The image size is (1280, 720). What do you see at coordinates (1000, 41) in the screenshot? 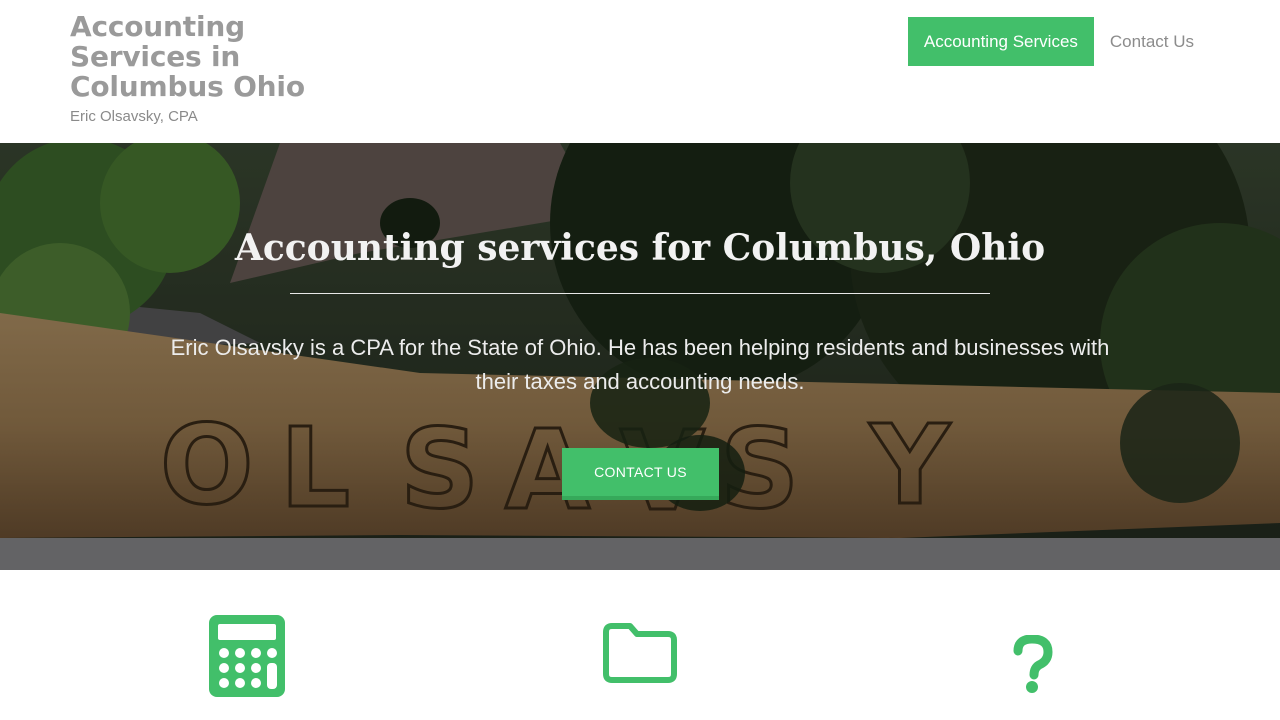
I see `nav-item-accounting-services: Accounting Services` at bounding box center [1000, 41].